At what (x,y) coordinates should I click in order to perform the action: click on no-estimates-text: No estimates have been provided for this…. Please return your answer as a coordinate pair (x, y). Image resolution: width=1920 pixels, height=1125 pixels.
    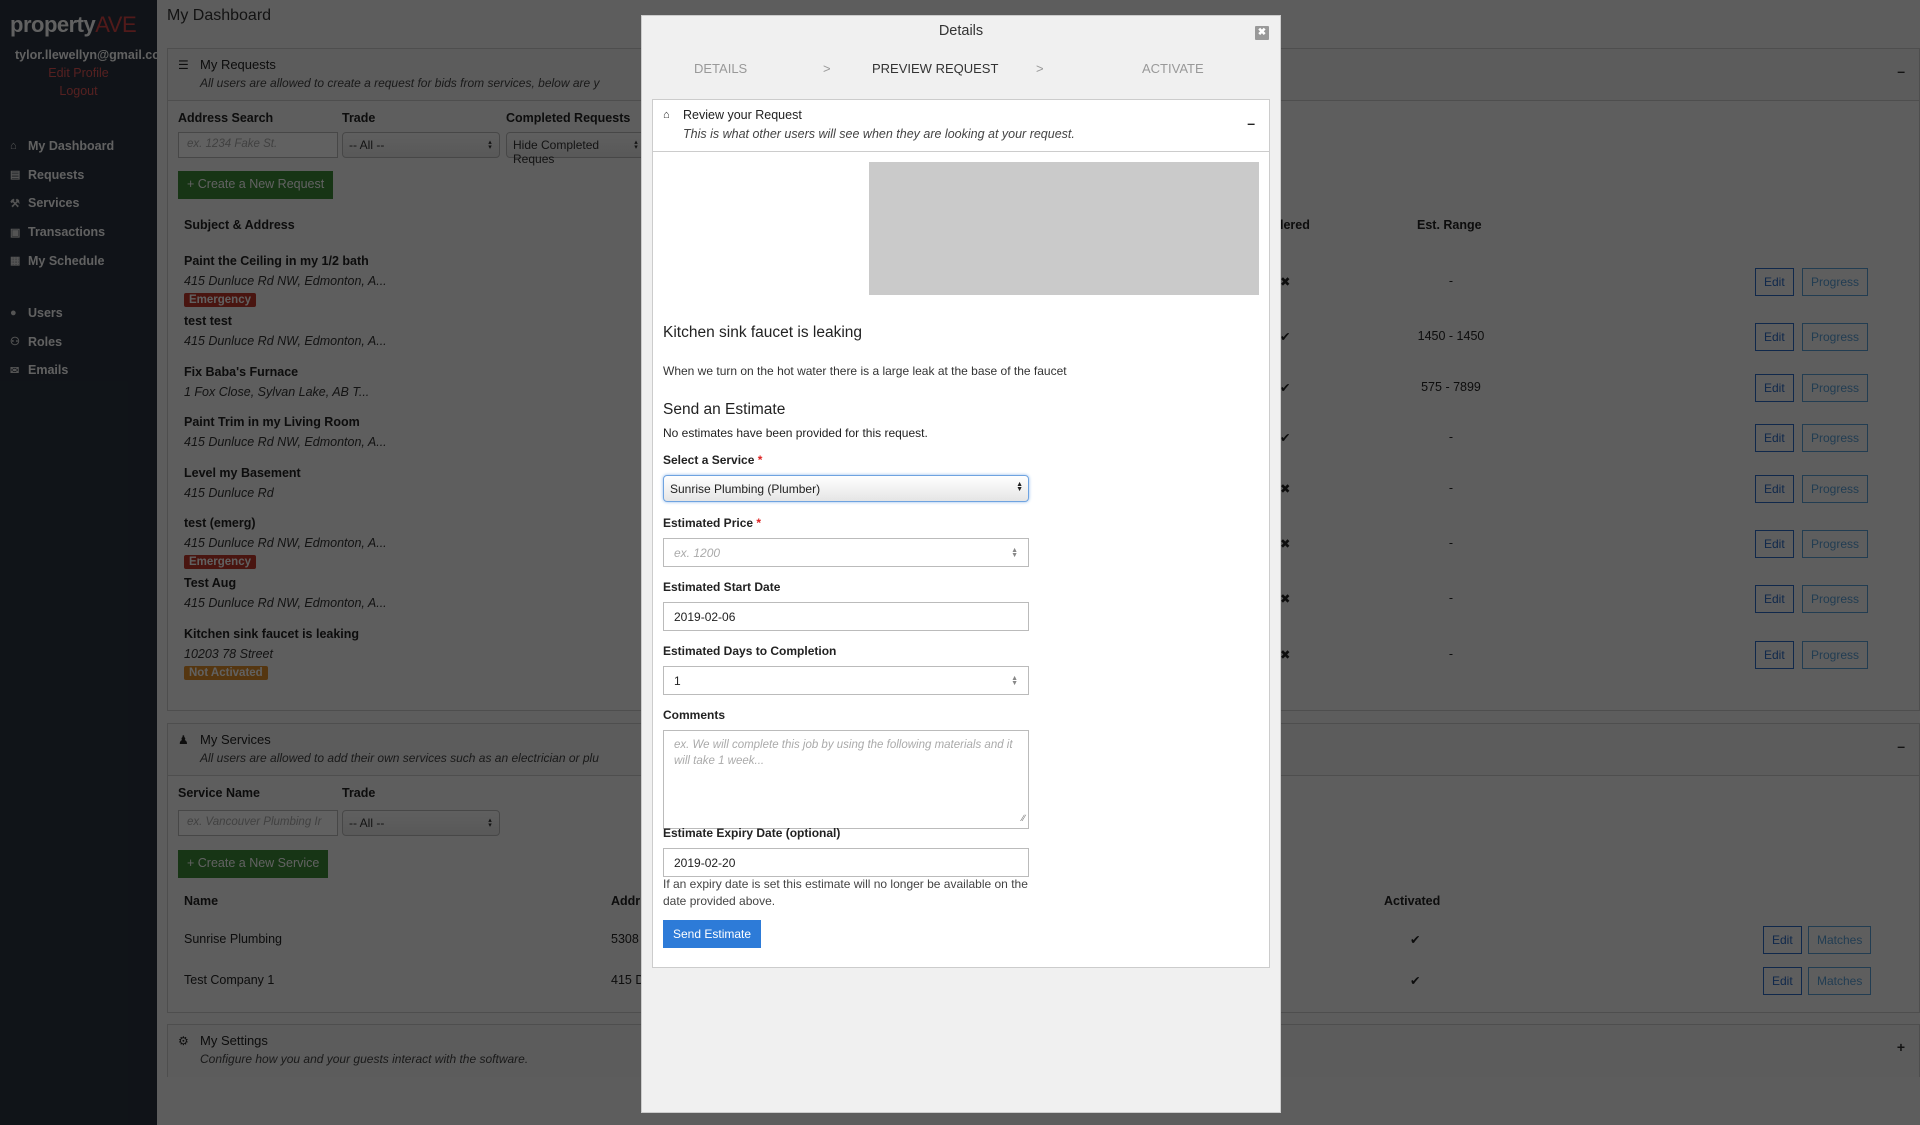
    Looking at the image, I should click on (795, 433).